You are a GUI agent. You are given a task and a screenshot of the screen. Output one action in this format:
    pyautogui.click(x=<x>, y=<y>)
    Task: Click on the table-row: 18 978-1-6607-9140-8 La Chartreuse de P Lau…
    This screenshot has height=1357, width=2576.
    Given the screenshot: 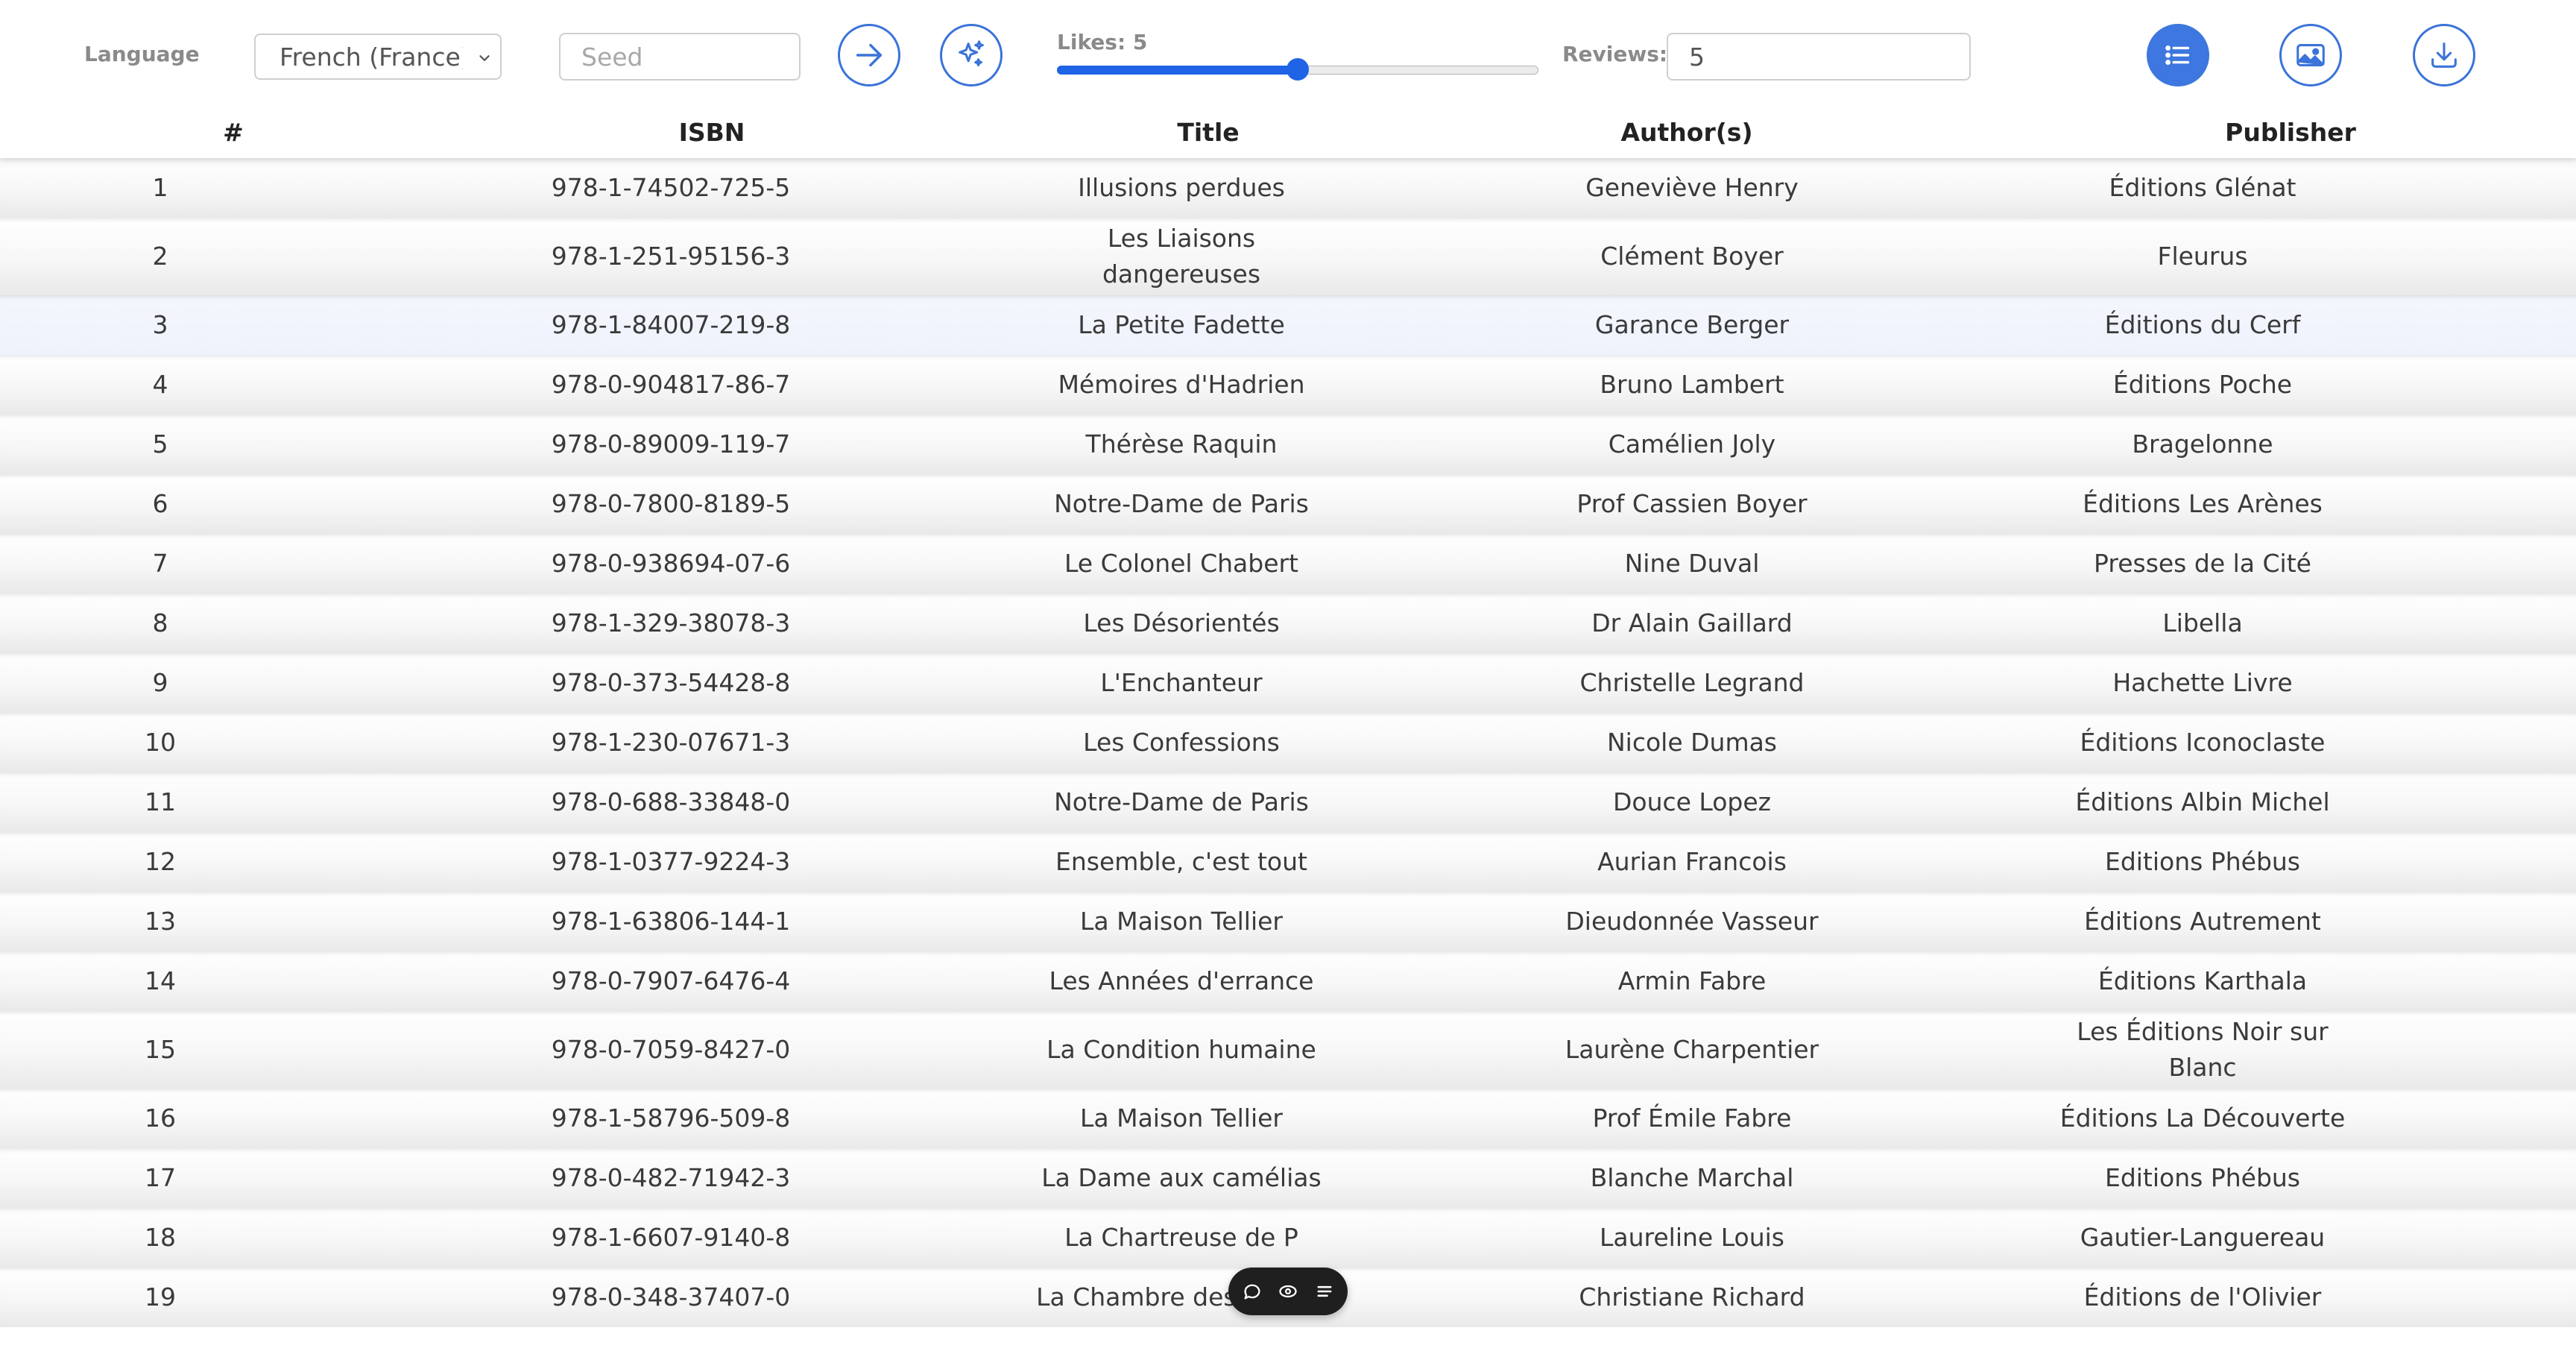 What is the action you would take?
    pyautogui.click(x=1288, y=1238)
    